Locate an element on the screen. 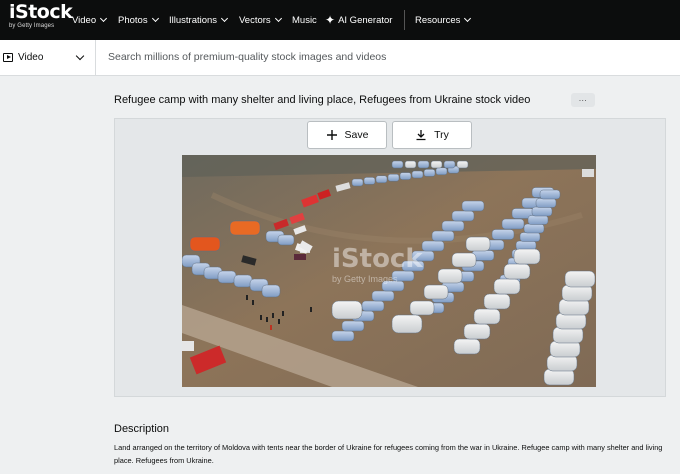 The height and width of the screenshot is (474, 680). video-play-icon is located at coordinates (8, 57).